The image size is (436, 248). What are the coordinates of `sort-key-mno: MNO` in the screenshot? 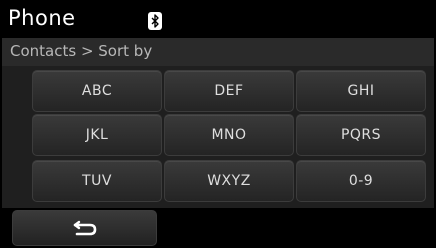 It's located at (229, 135).